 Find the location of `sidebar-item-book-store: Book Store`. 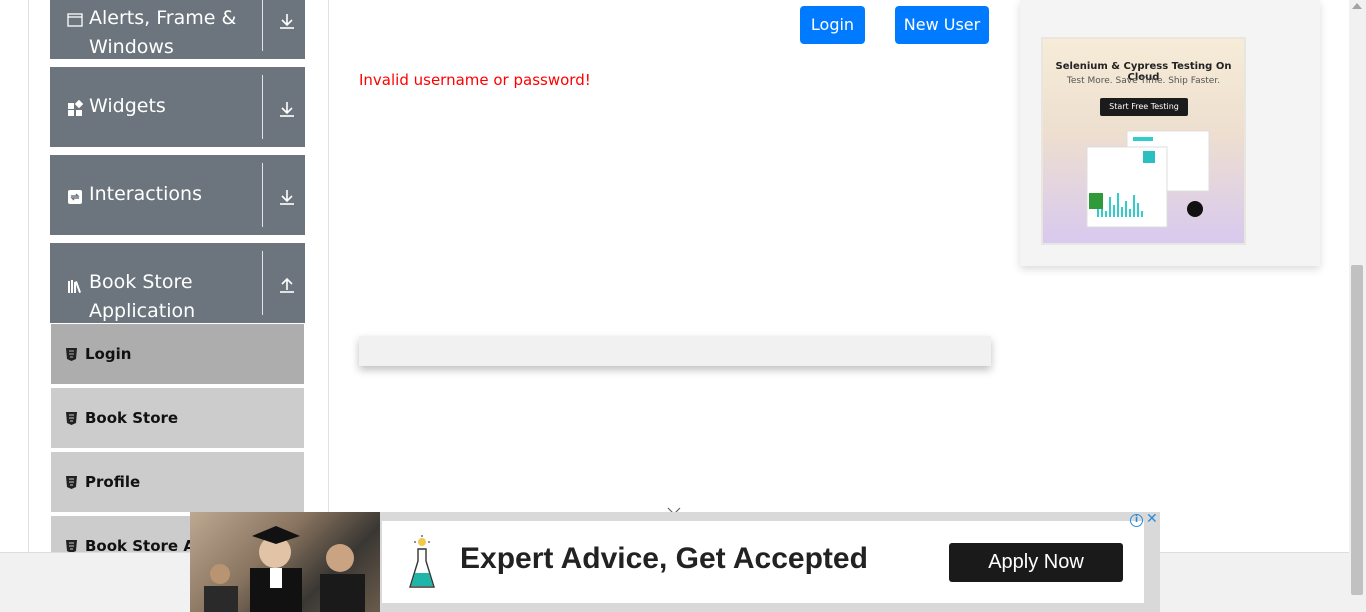

sidebar-item-book-store: Book Store is located at coordinates (177, 418).